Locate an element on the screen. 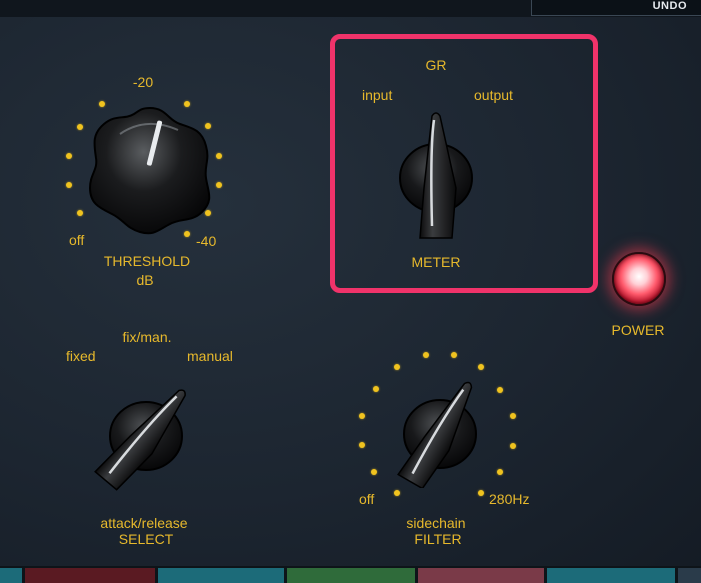 This screenshot has width=701, height=583. attack-release-knob is located at coordinates (144, 439).